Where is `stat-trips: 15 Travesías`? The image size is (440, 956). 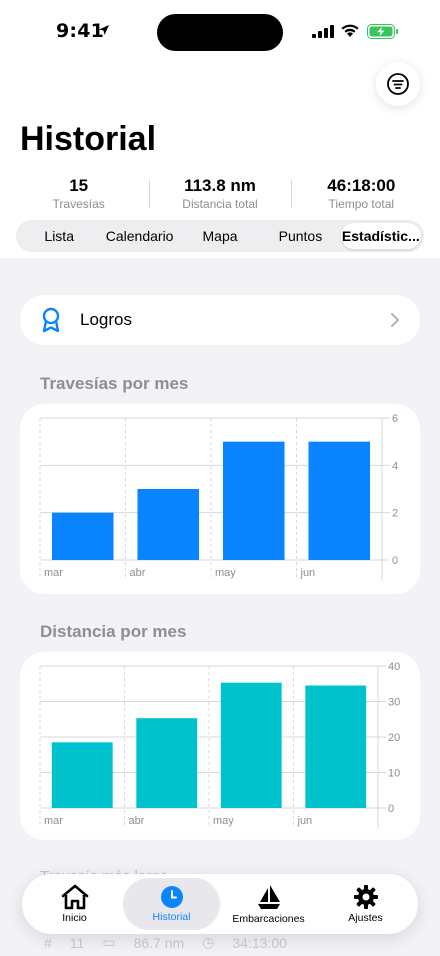 stat-trips: 15 Travesías is located at coordinates (78, 194).